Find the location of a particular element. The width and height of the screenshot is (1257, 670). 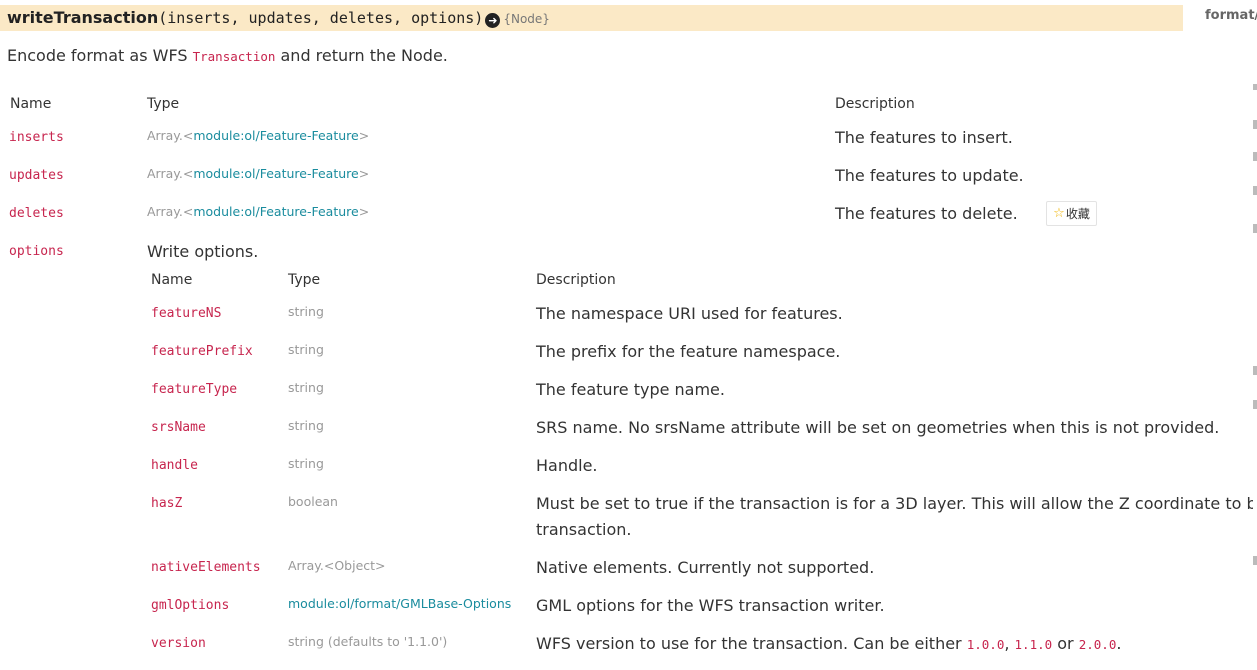

params-header-type: Type is located at coordinates (163, 104).